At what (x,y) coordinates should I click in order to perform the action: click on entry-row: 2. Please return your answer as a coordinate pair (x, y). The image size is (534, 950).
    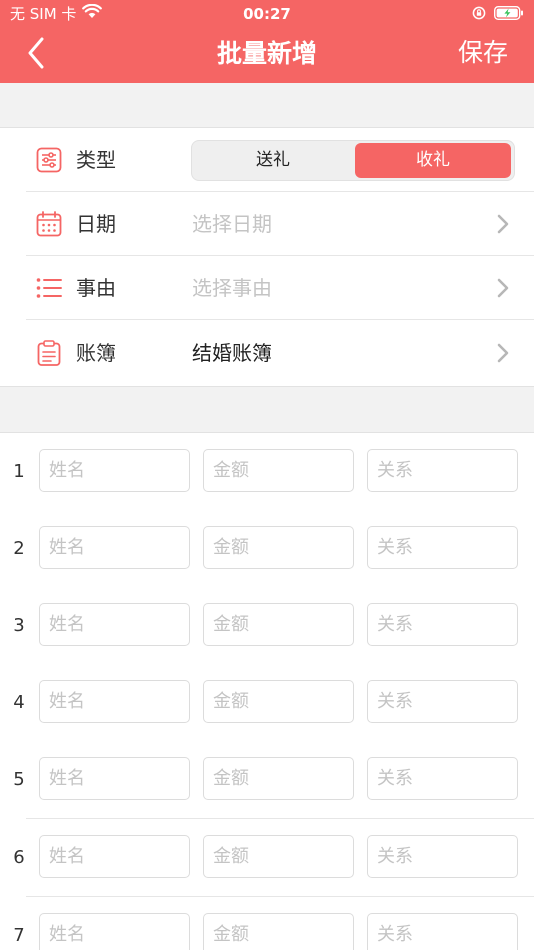
    Looking at the image, I should click on (267, 549).